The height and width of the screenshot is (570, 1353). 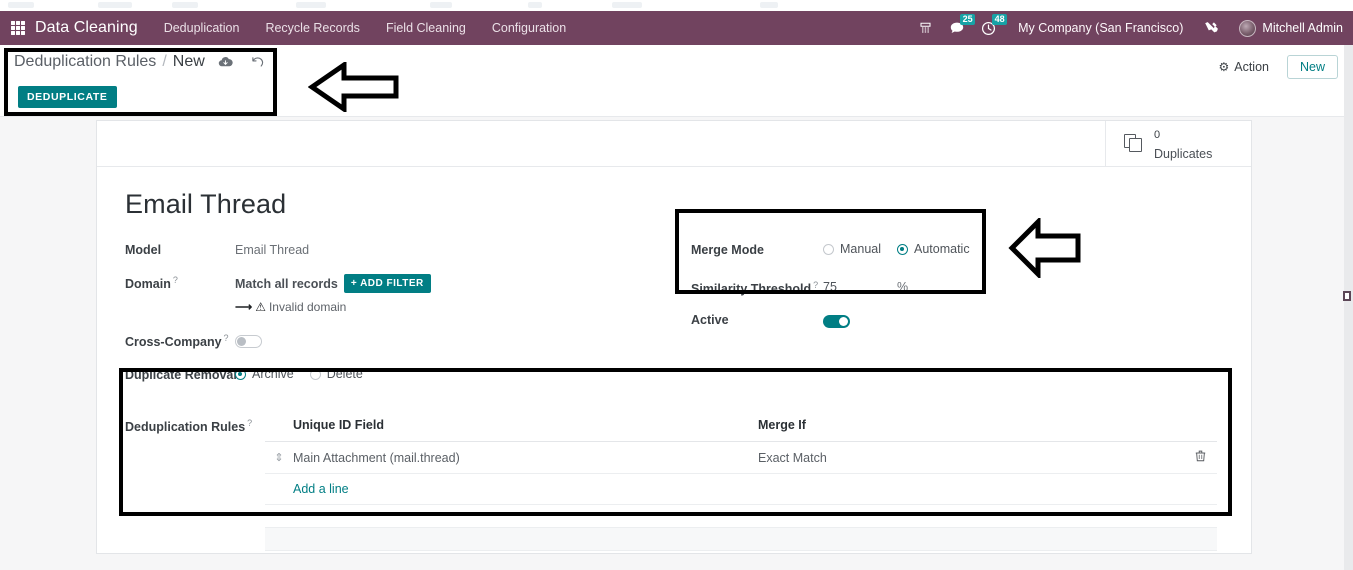 What do you see at coordinates (676, 100) in the screenshot?
I see `status-bar: DEDUPLICATE` at bounding box center [676, 100].